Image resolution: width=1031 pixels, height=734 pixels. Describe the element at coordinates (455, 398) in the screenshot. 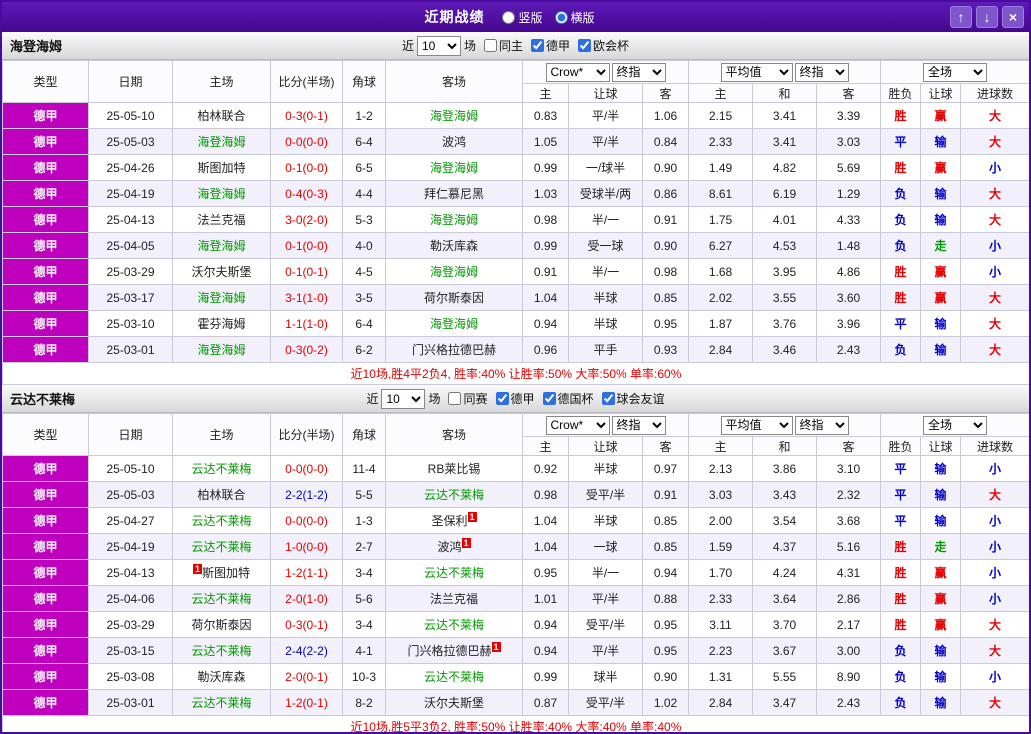

I see `checkbox-同赛` at that location.